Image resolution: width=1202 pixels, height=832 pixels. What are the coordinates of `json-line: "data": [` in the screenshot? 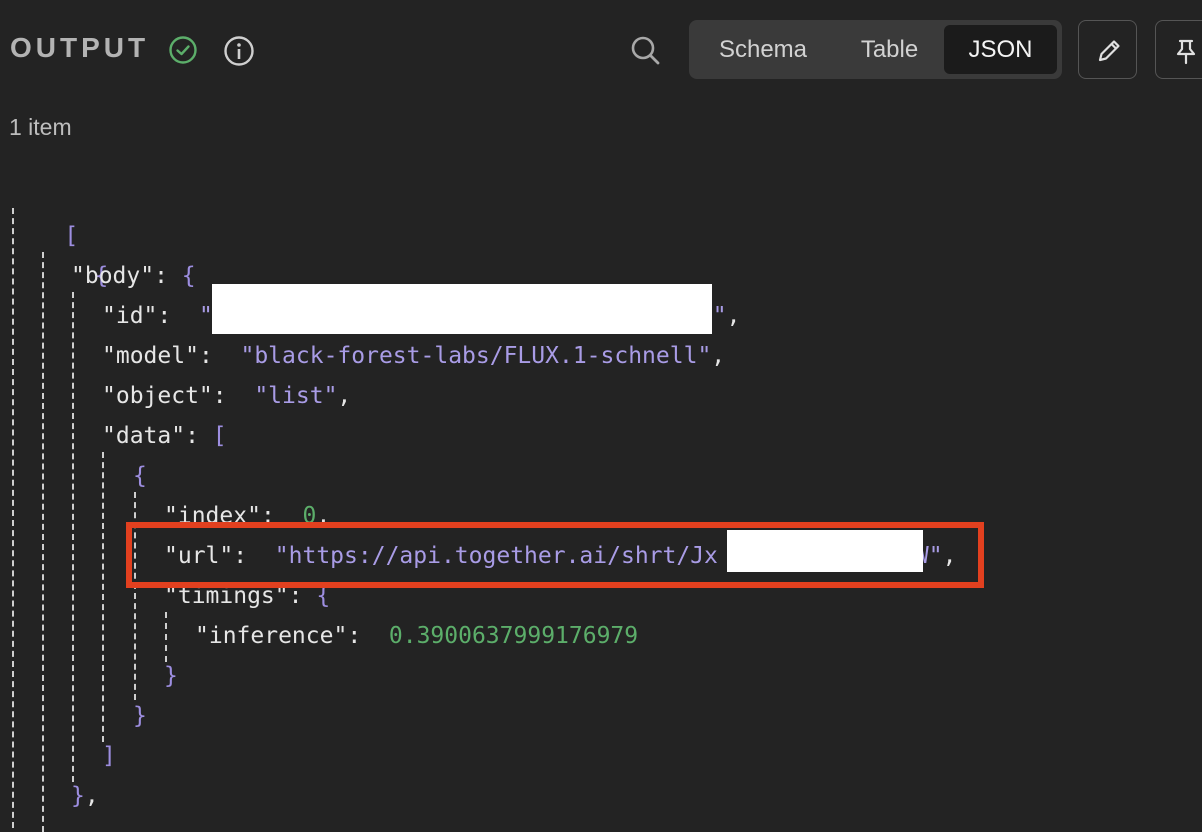 It's located at (164, 436).